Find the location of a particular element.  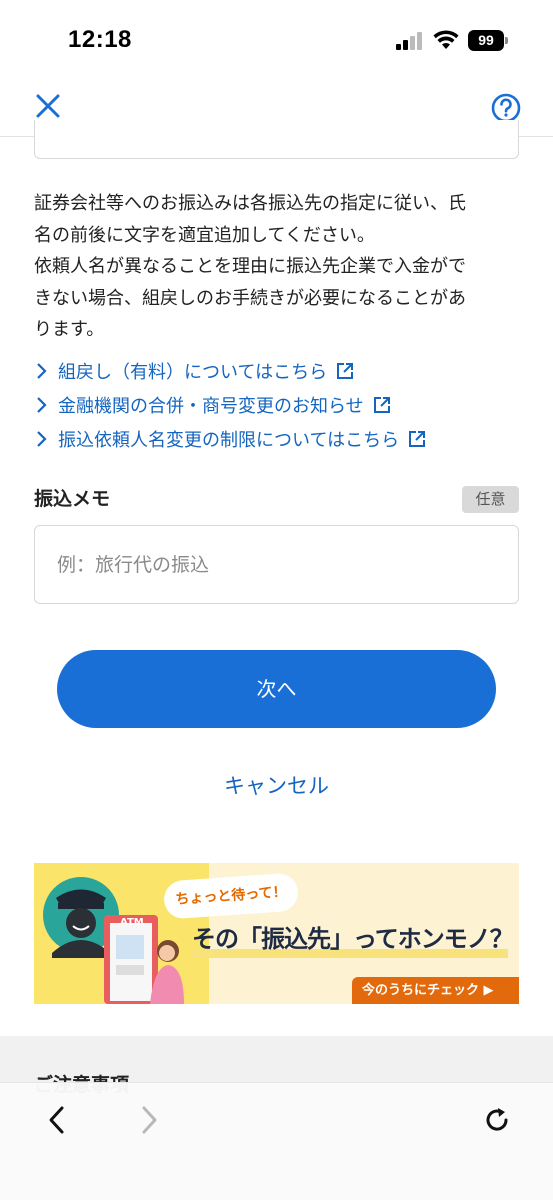

banner-speech: ちょっと待って！ is located at coordinates (231, 896).